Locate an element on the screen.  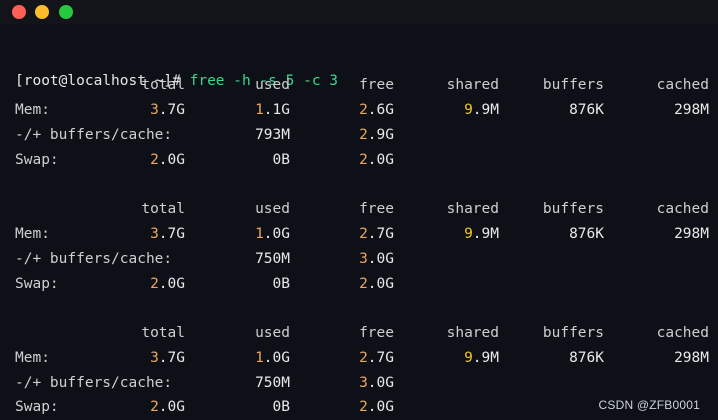
close-window-button is located at coordinates (19, 12).